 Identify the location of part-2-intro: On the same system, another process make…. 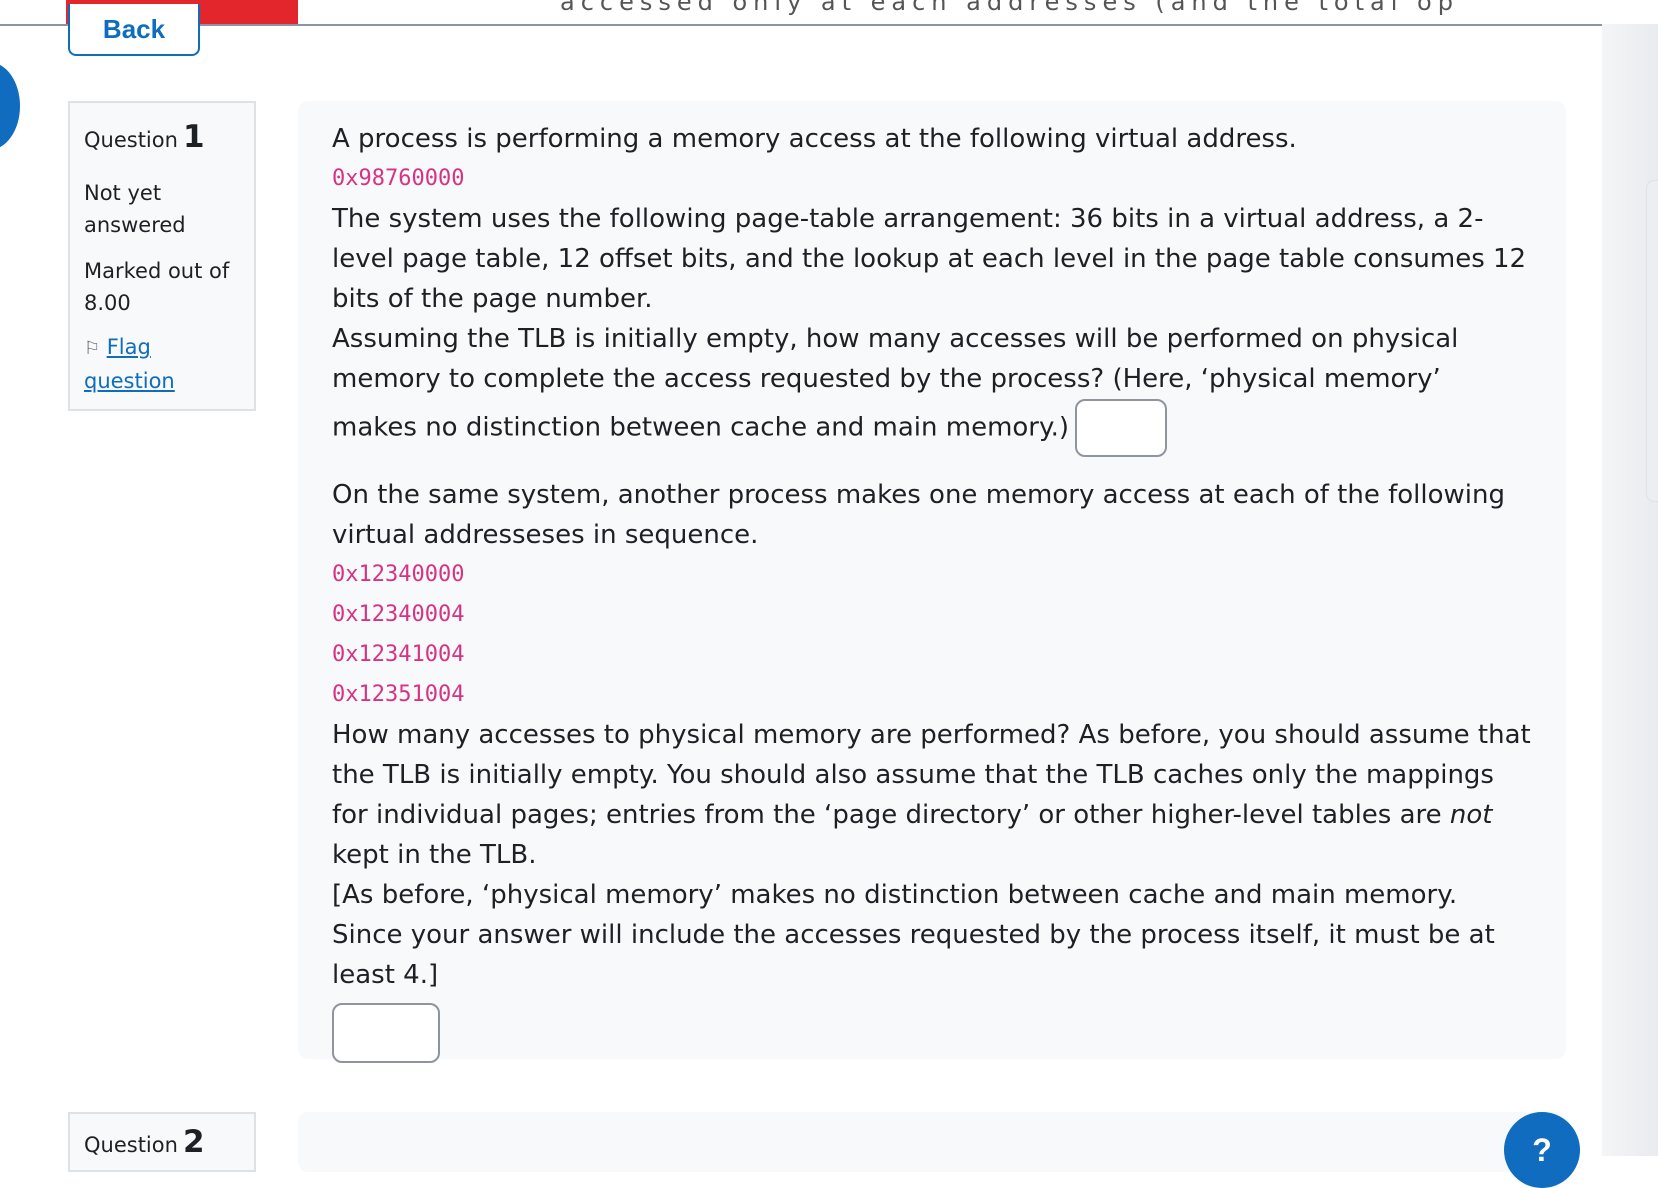
(918, 515).